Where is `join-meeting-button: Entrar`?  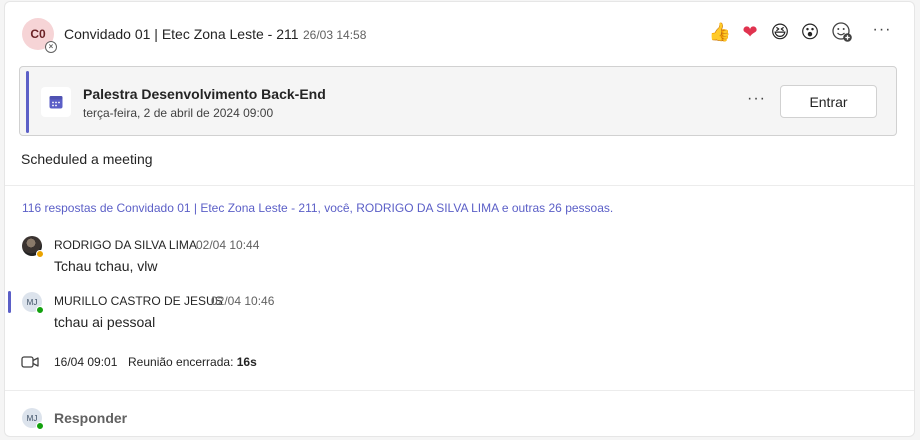 join-meeting-button: Entrar is located at coordinates (828, 101).